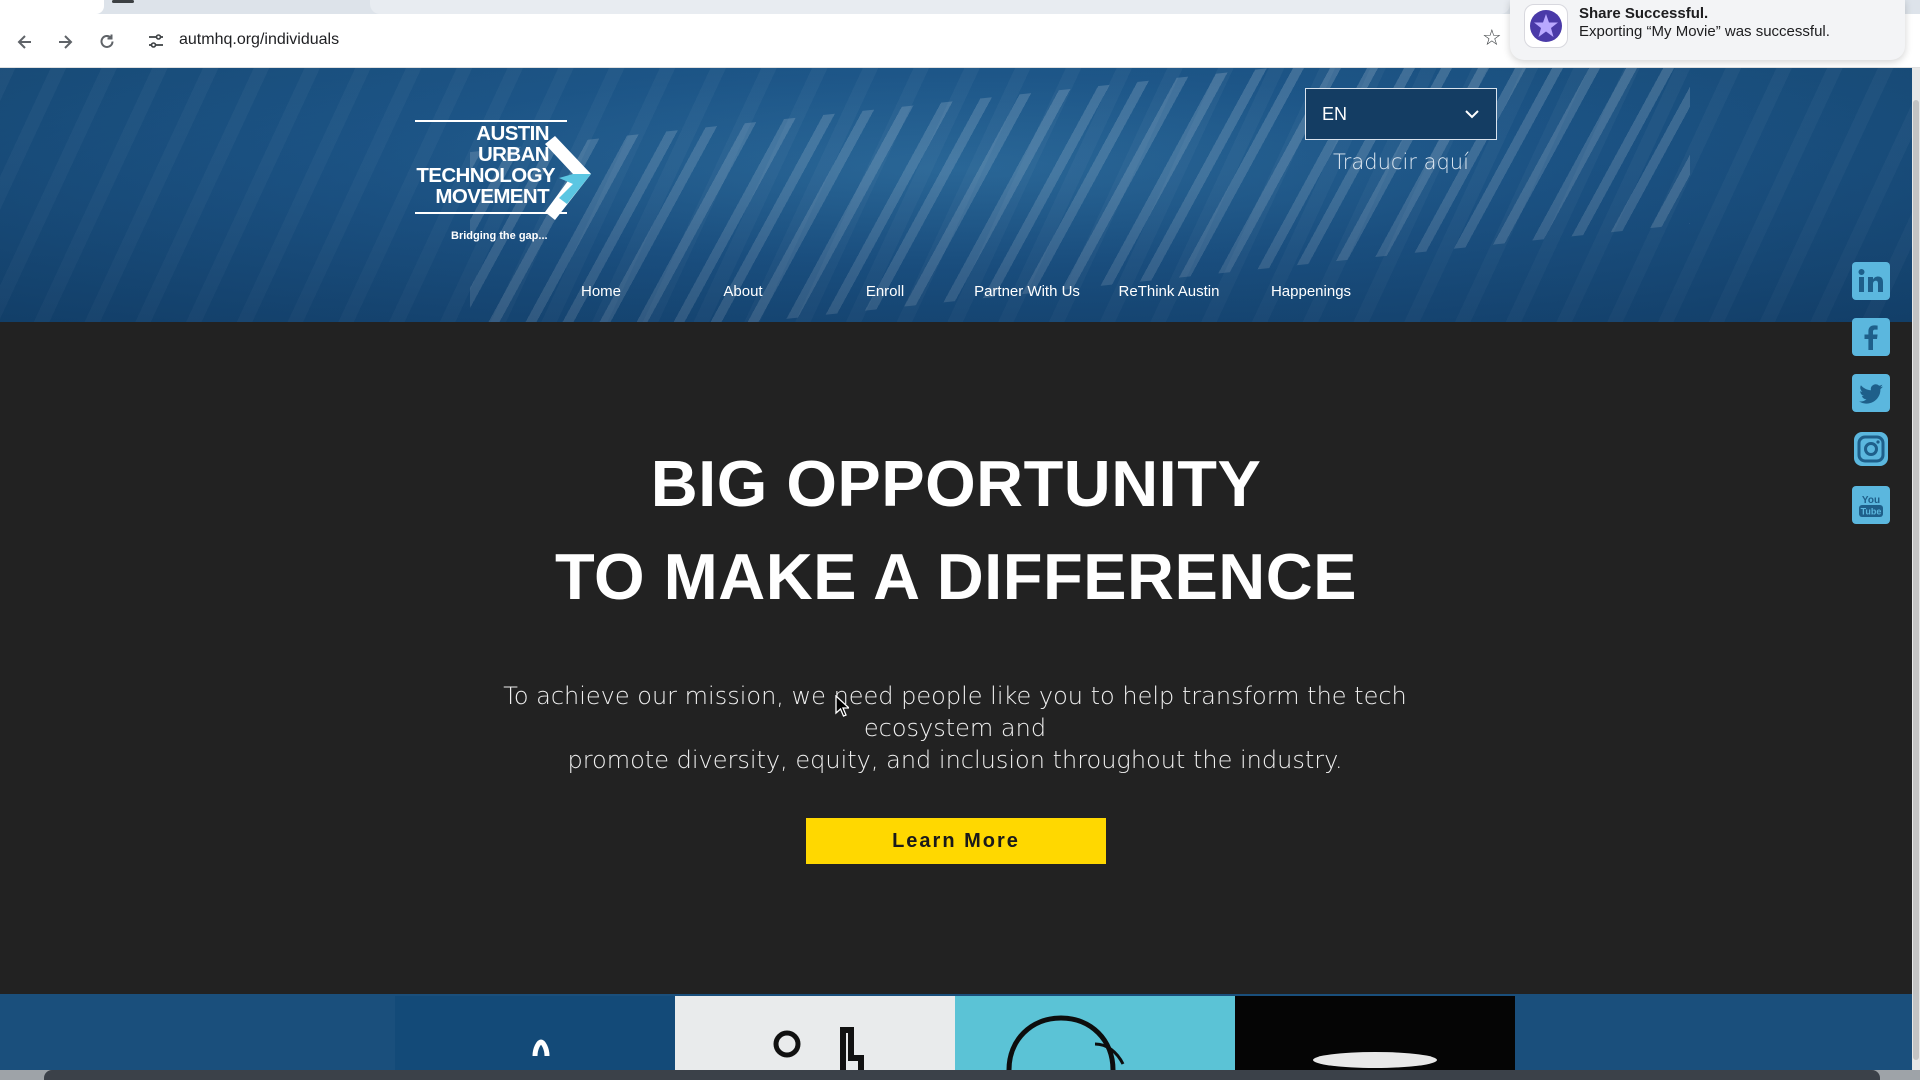  I want to click on inactive-tab-area, so click(940, 7).